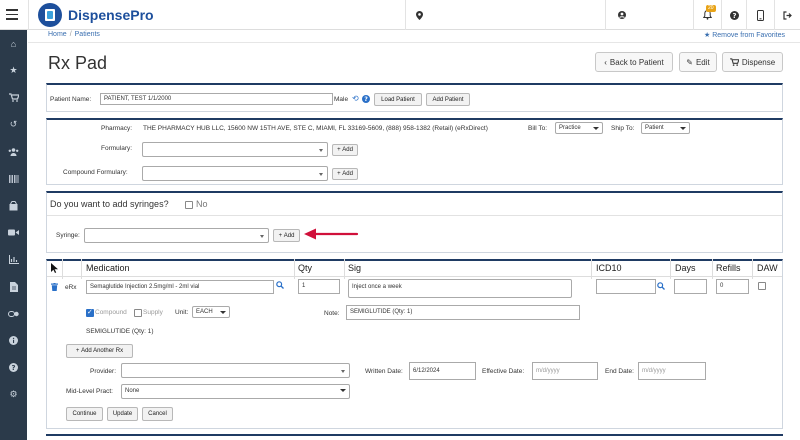 The image size is (800, 440). What do you see at coordinates (752, 62) in the screenshot?
I see `dispense-button: Dispense` at bounding box center [752, 62].